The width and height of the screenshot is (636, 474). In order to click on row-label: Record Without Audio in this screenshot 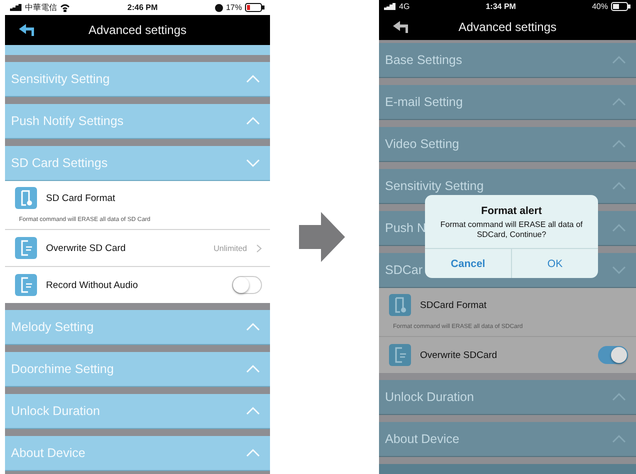, I will do `click(92, 285)`.